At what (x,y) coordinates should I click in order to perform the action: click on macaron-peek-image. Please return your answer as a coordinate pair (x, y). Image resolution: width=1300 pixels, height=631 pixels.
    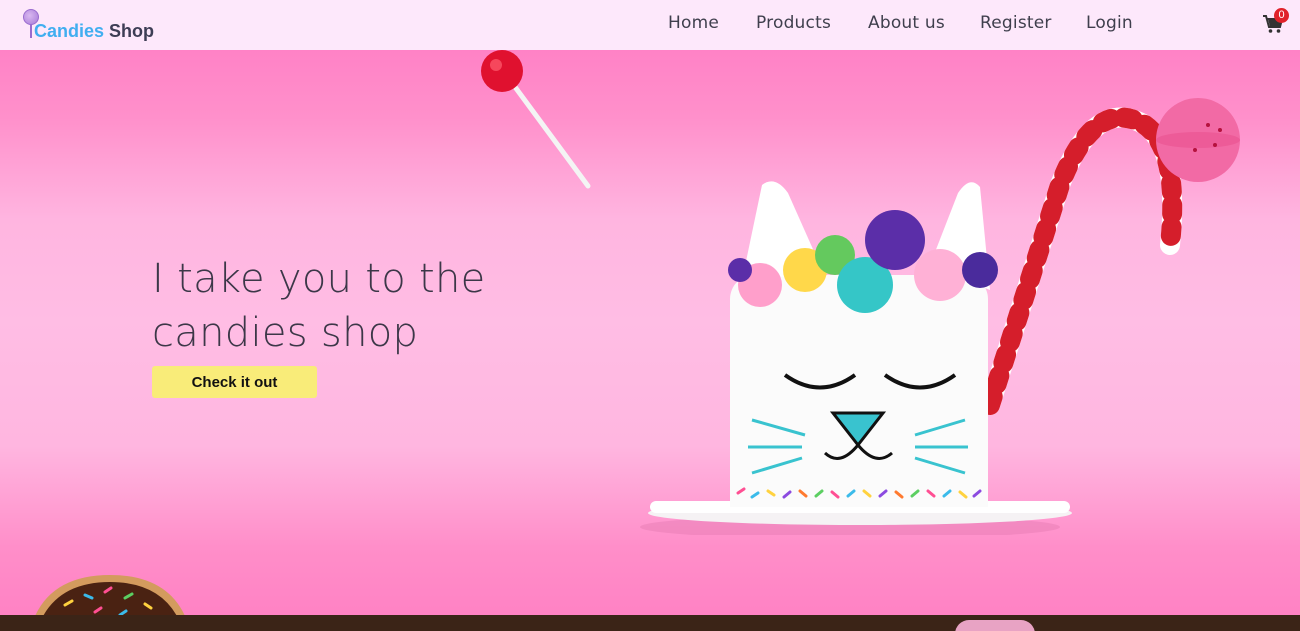
    Looking at the image, I should click on (995, 625).